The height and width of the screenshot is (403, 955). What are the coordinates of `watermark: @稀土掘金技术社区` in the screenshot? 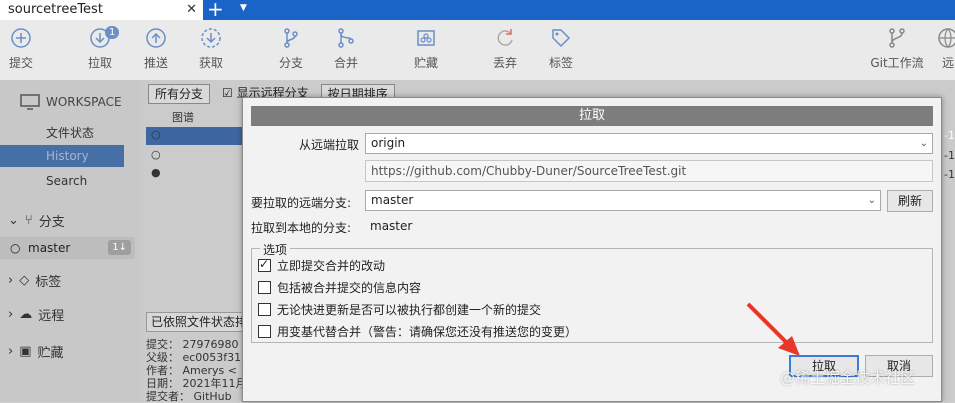 It's located at (848, 378).